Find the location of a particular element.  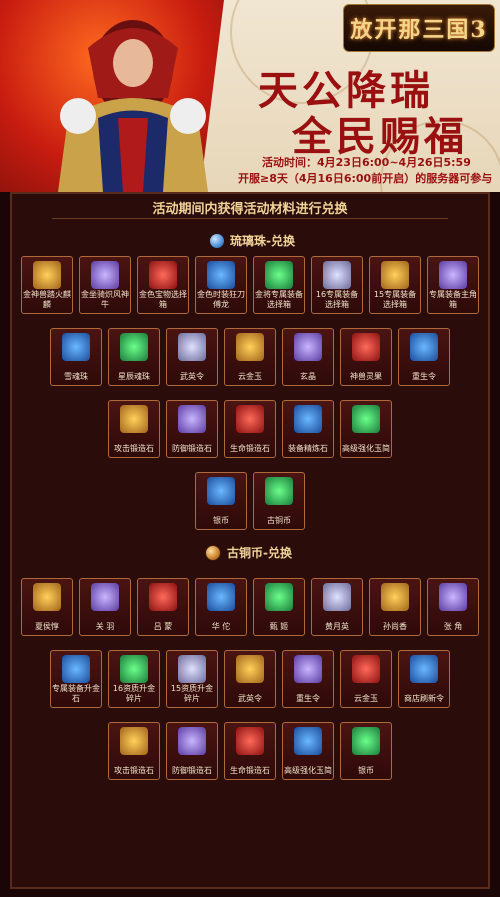

item-label: 高级强化玉简 is located at coordinates (366, 448).